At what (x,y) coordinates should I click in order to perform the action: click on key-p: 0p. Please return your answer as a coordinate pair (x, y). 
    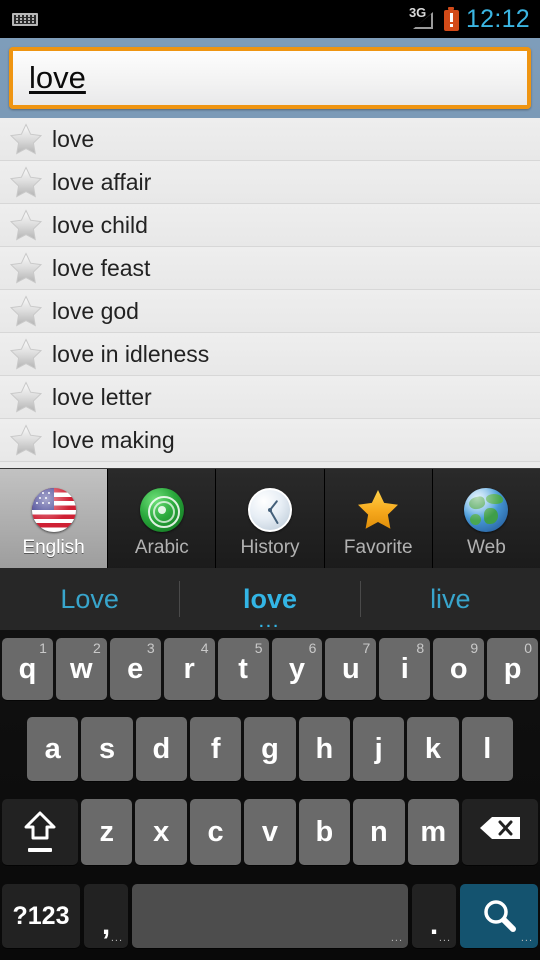
    Looking at the image, I should click on (513, 669).